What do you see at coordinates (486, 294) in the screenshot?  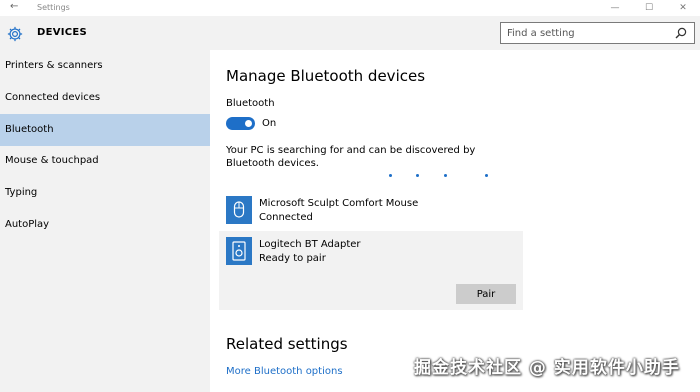 I see `pair-button: Pair` at bounding box center [486, 294].